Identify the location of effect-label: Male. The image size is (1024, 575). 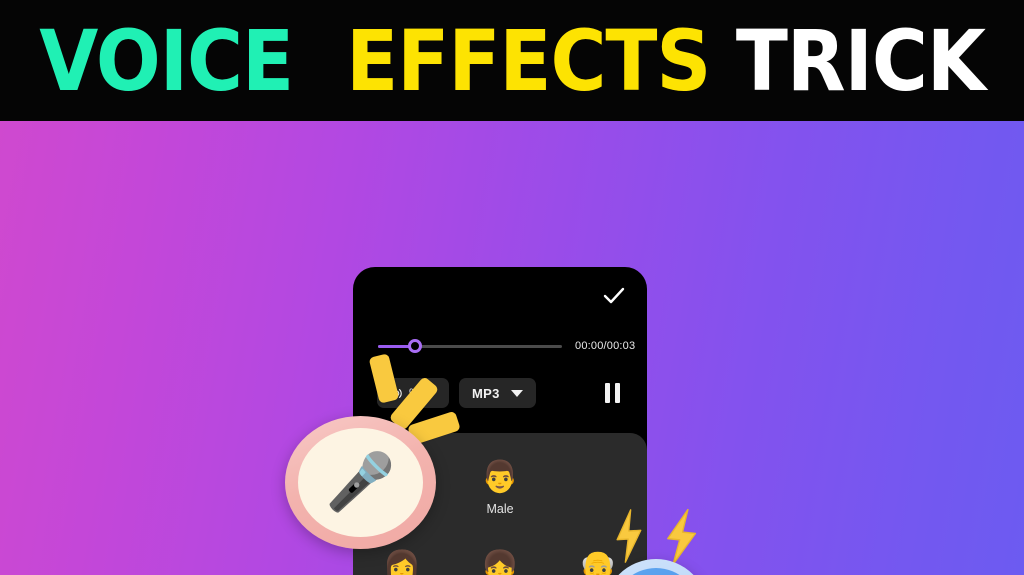
(500, 509).